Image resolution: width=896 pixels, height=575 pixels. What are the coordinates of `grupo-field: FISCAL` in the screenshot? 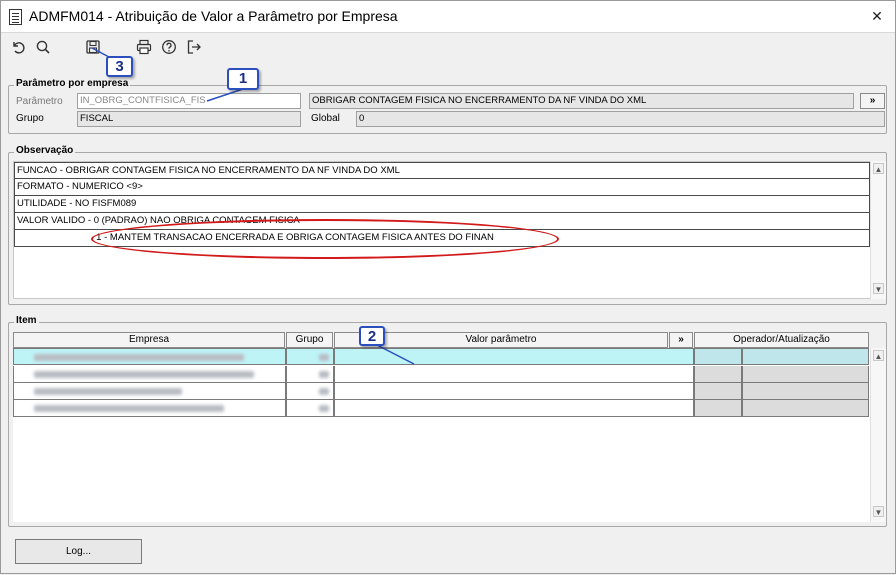 It's located at (189, 119).